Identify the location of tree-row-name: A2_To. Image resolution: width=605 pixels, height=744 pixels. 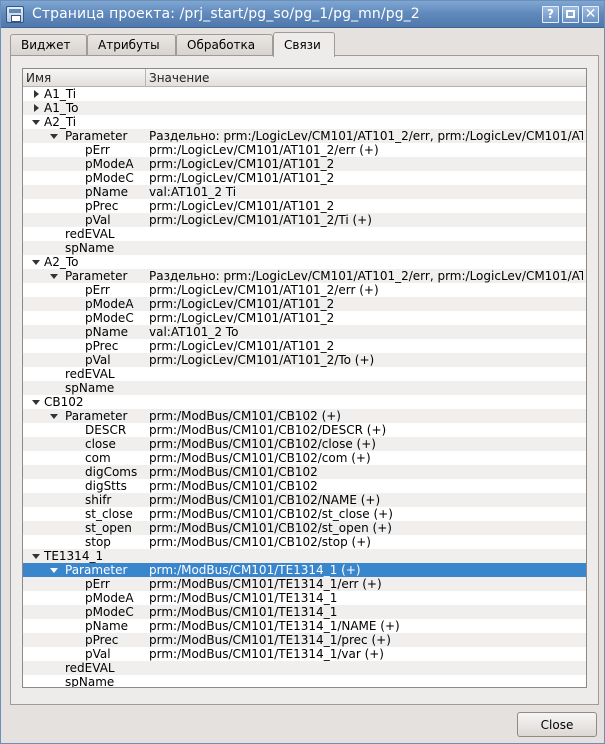
(61, 262).